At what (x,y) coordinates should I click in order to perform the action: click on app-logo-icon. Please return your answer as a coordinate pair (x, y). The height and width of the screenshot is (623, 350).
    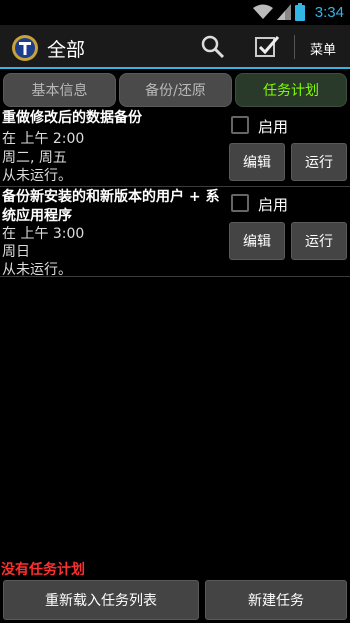
    Looking at the image, I should click on (25, 48).